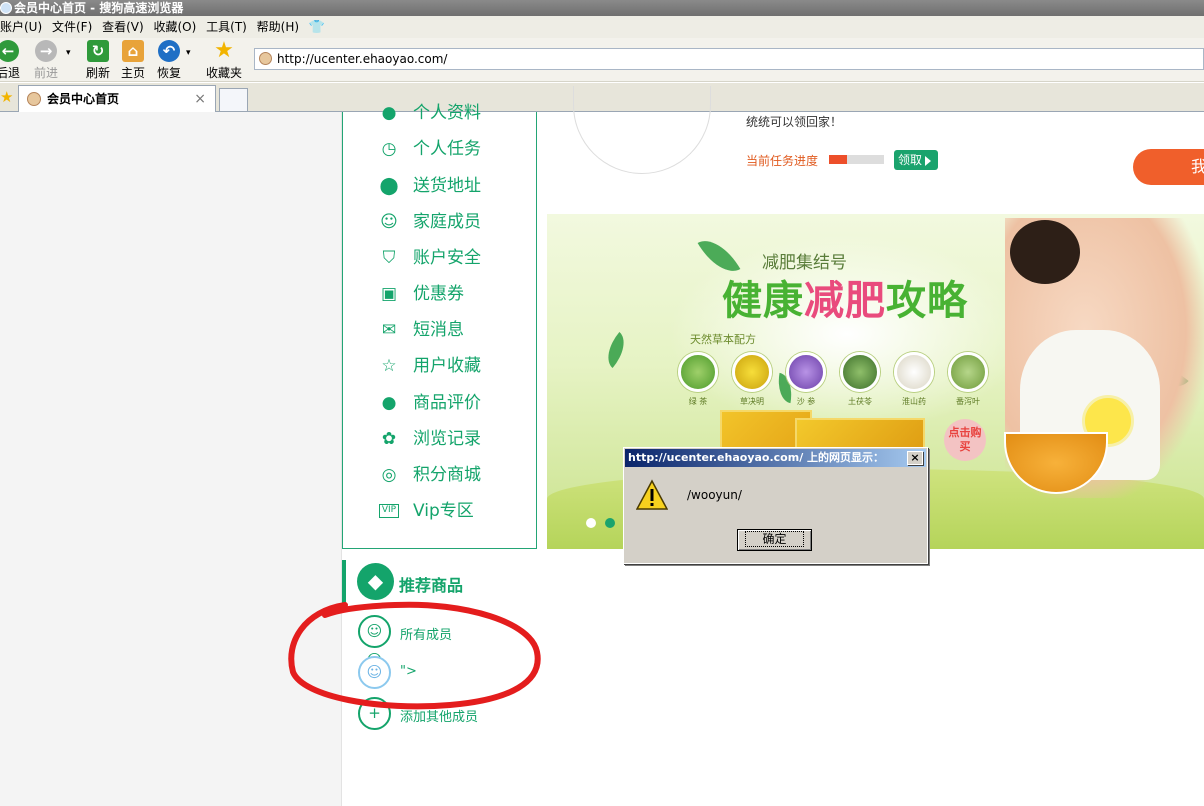 This screenshot has height=806, width=1204. I want to click on menu-help: 帮助(H), so click(278, 27).